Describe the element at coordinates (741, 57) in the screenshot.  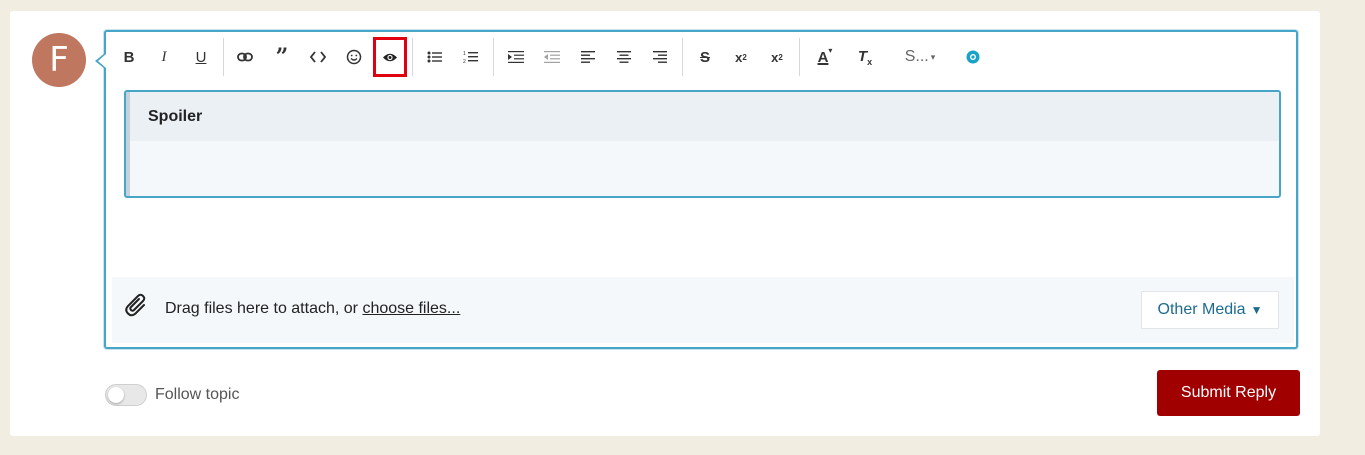
I see `superscript-button: x2` at that location.